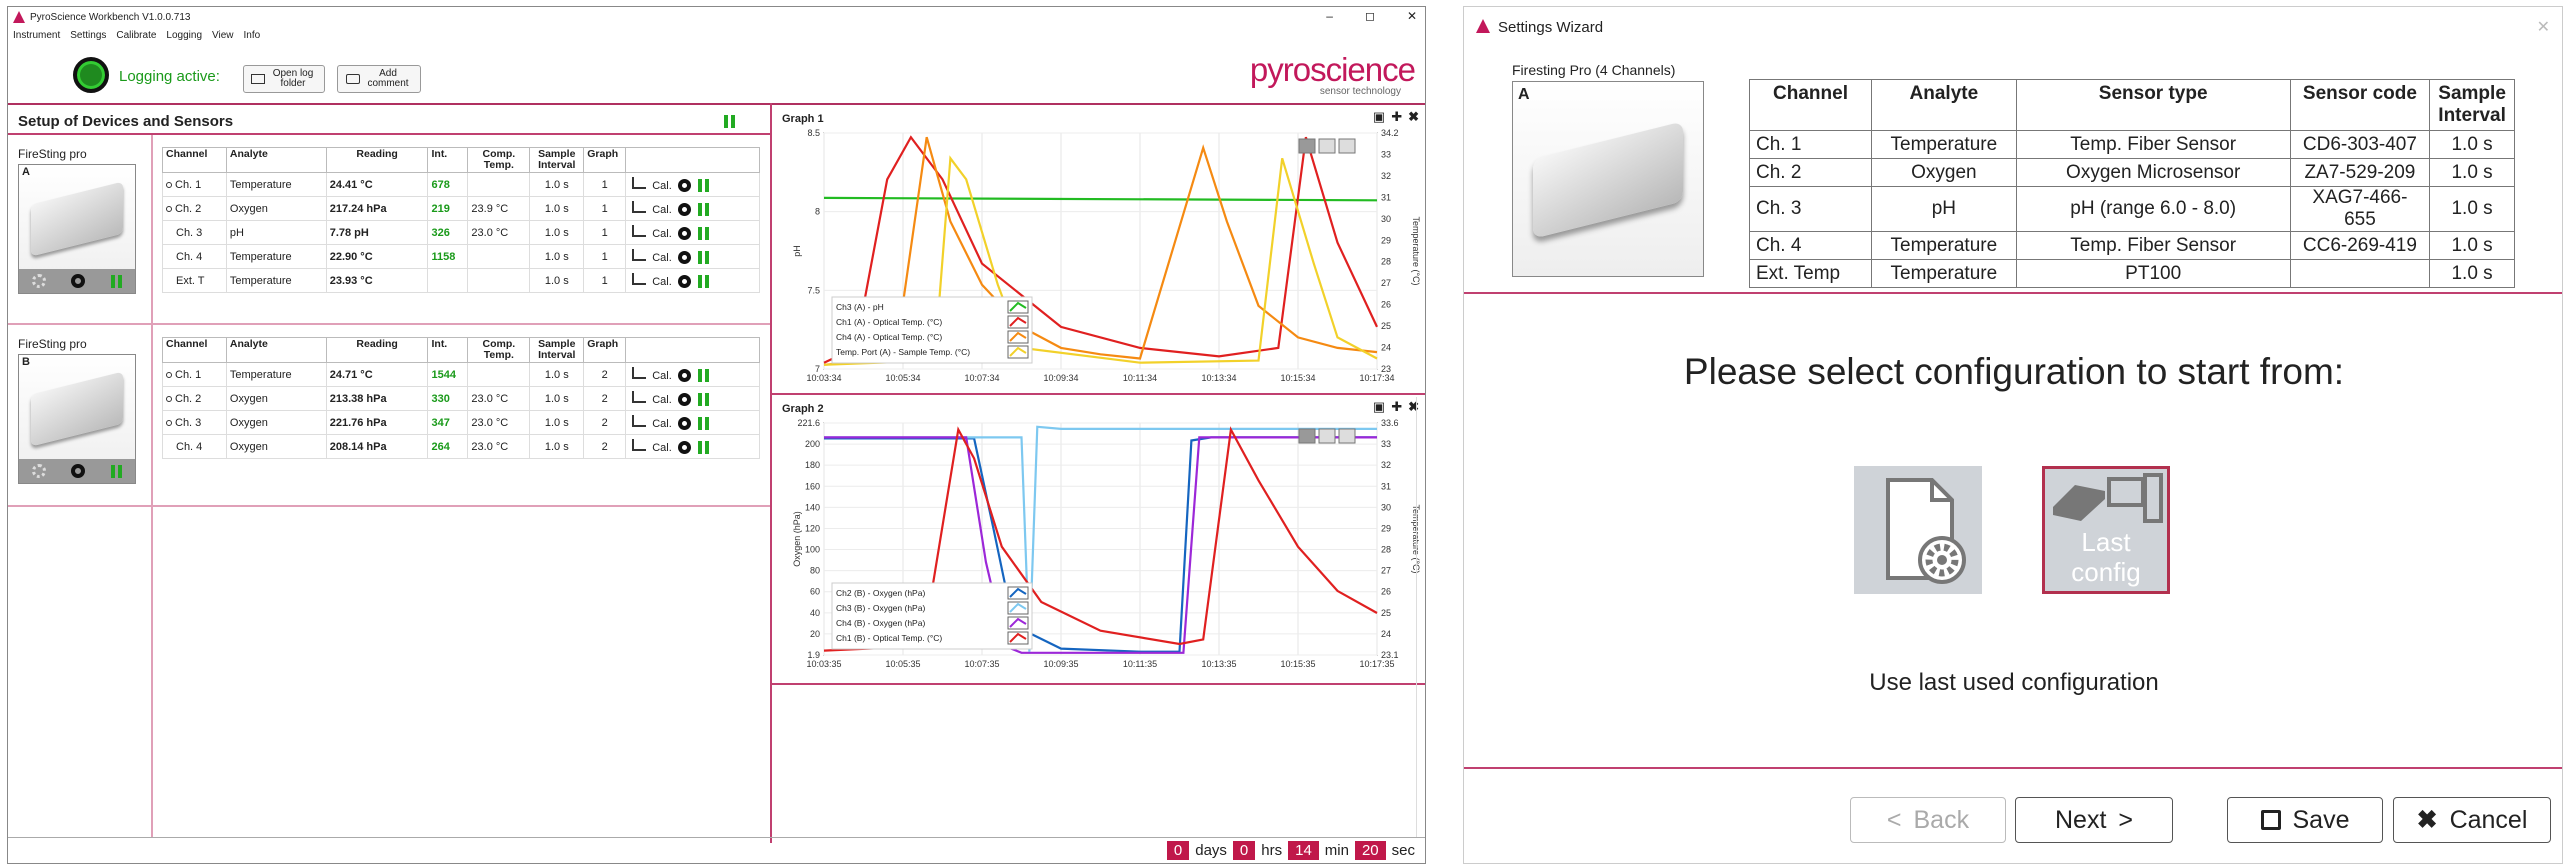 Image resolution: width=2571 pixels, height=867 pixels. Describe the element at coordinates (1941, 819) in the screenshot. I see `back-label: Back` at that location.